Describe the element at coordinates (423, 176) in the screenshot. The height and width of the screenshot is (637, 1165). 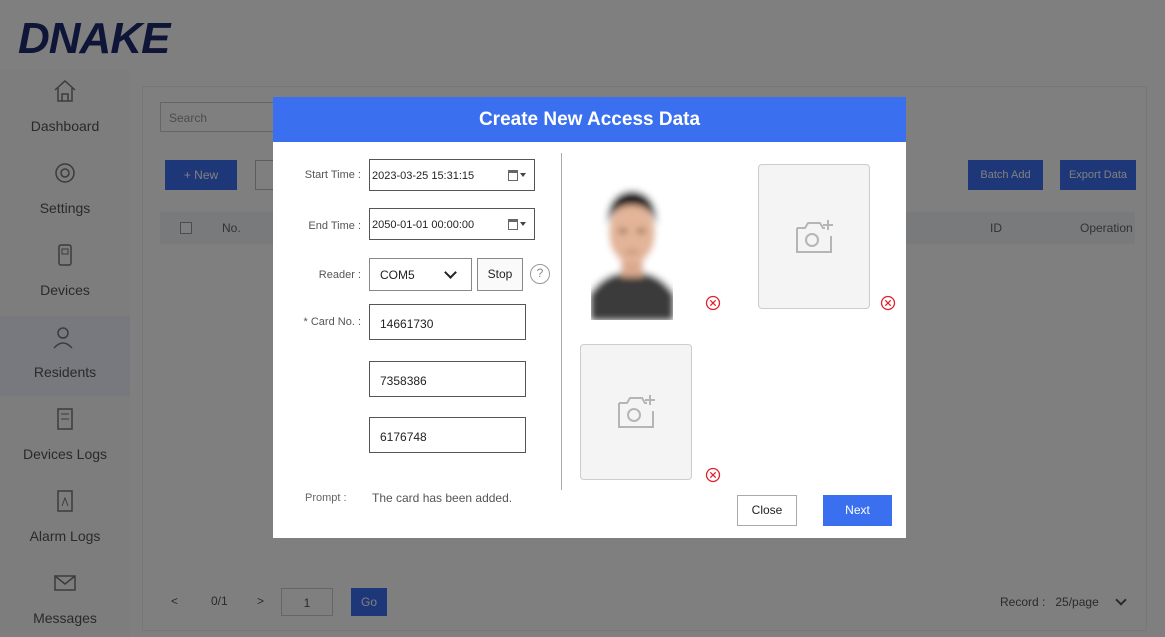
I see `start-time-value: 2023-03-25 15:31:15` at that location.